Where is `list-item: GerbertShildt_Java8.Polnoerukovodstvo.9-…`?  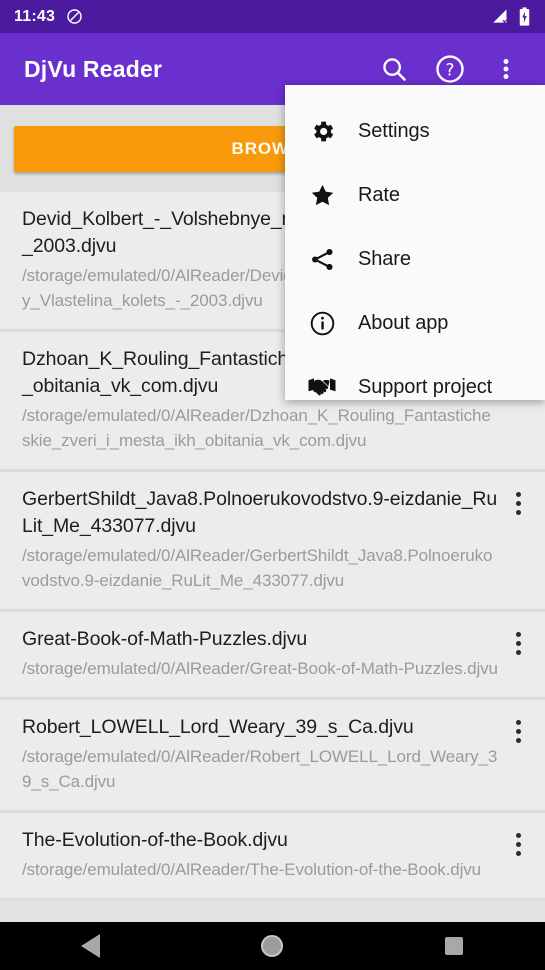
list-item: GerbertShildt_Java8.Polnoerukovodstvo.9-… is located at coordinates (272, 542).